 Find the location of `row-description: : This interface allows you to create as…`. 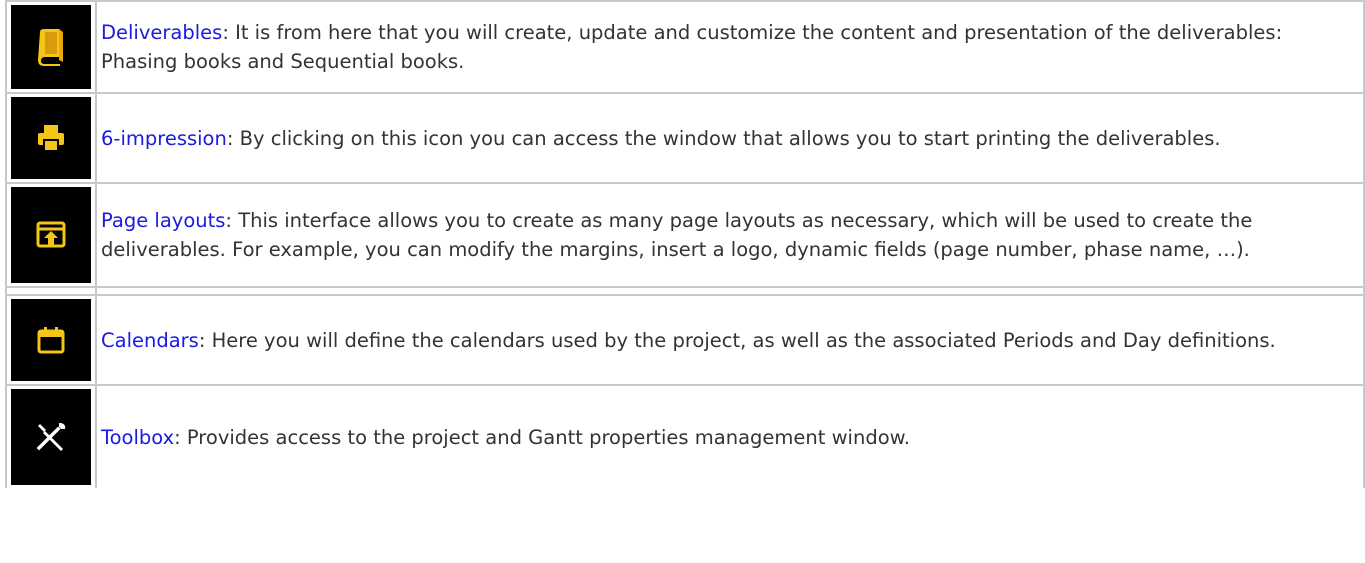

row-description: : This interface allows you to create as… is located at coordinates (677, 235).